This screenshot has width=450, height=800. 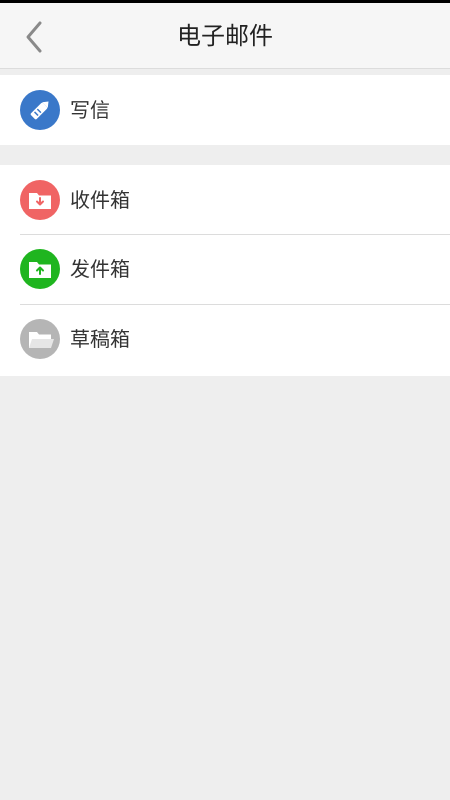 I want to click on outbox-item: 发件箱, so click(x=225, y=269).